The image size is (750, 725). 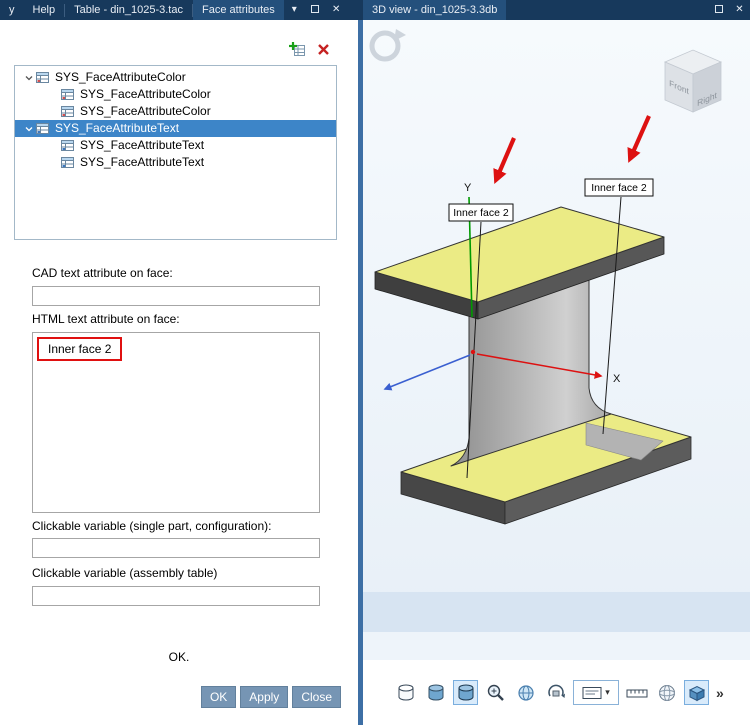 I want to click on add-table-icon, so click(x=297, y=49).